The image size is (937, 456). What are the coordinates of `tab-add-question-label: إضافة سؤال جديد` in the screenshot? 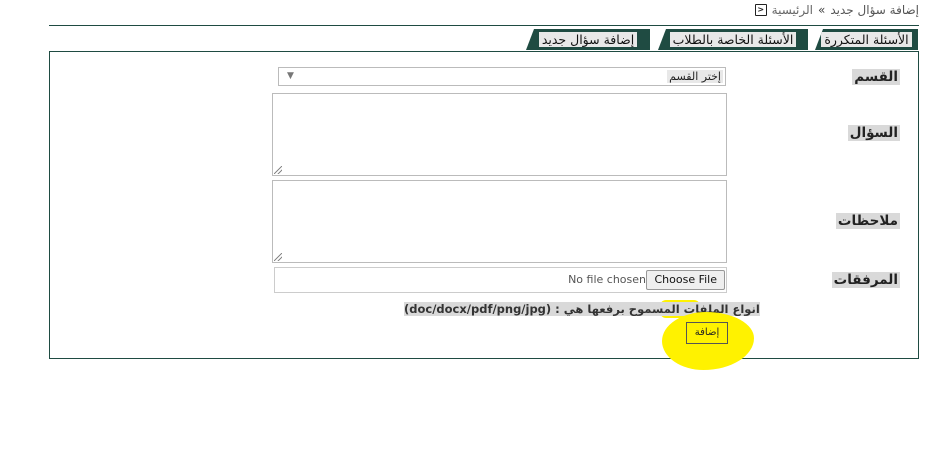 It's located at (588, 39).